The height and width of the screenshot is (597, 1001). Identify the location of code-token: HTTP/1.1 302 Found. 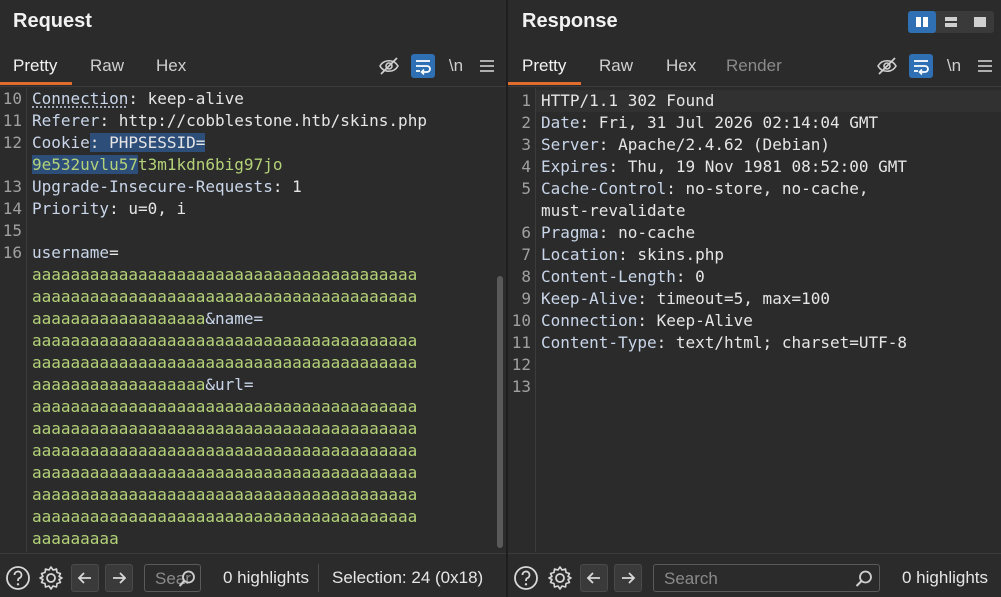
(628, 100).